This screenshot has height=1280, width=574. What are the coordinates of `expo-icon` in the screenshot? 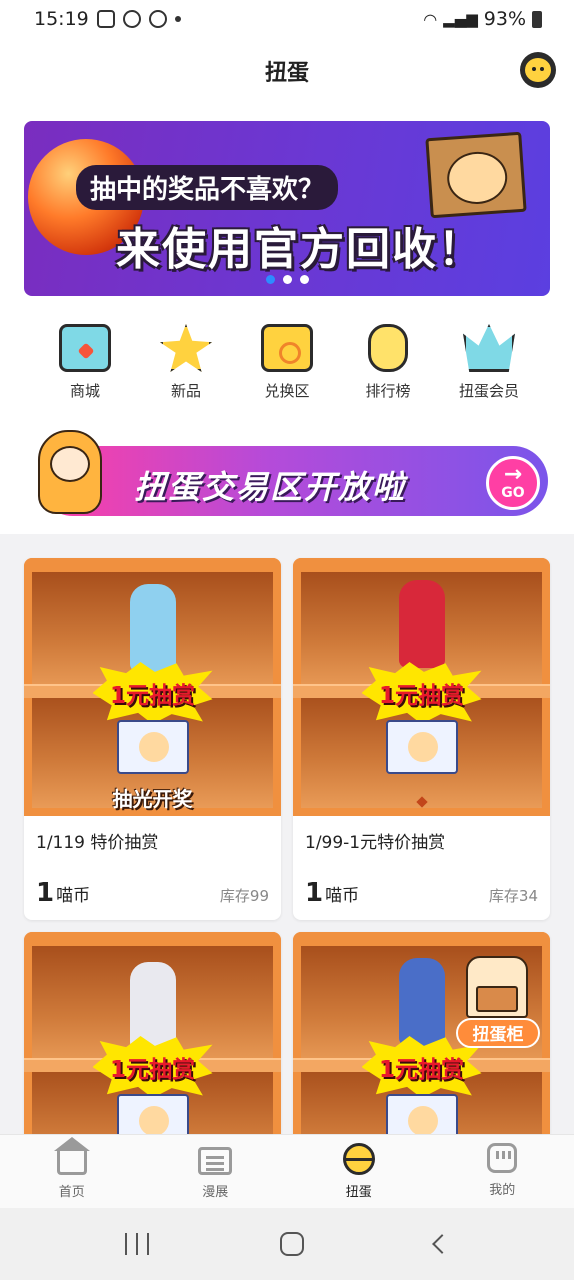 It's located at (215, 1161).